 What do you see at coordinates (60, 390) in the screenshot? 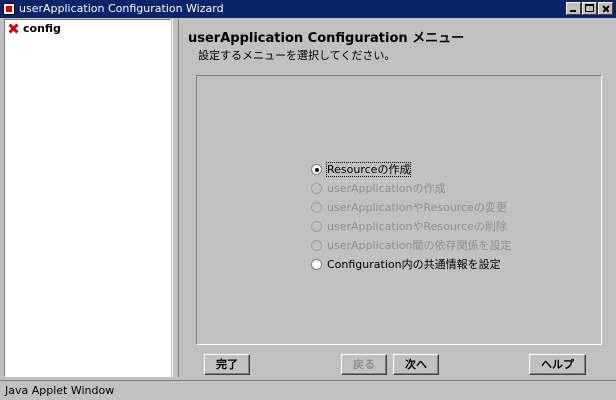
I see `status-text: Java Applet Window` at bounding box center [60, 390].